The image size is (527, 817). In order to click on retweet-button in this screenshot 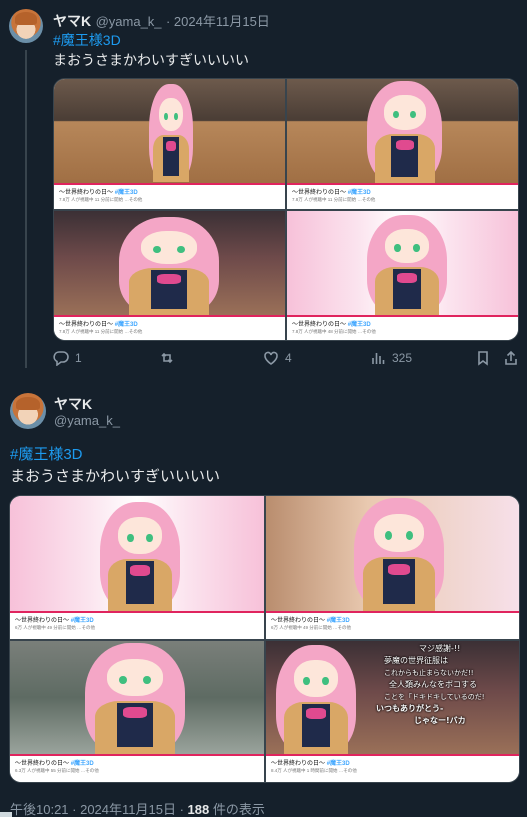, I will do `click(170, 358)`.